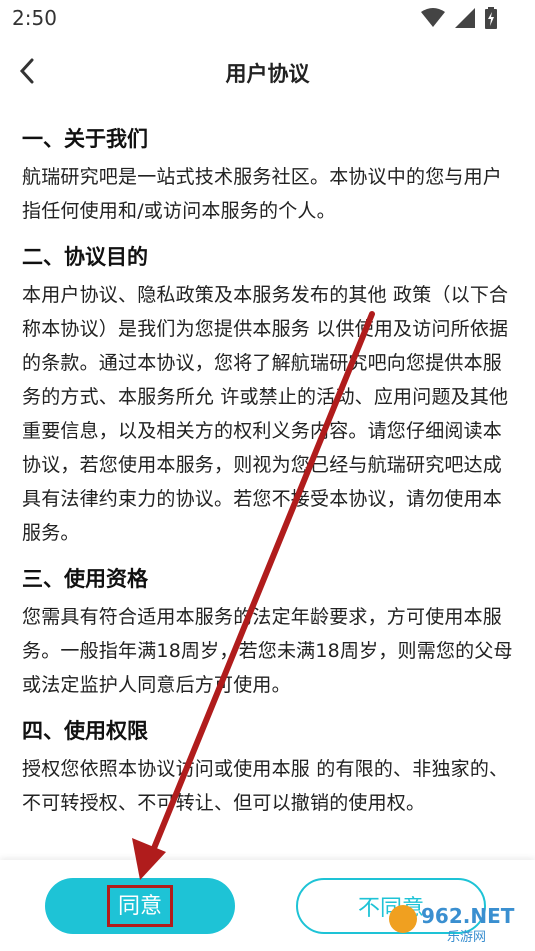 Image resolution: width=535 pixels, height=951 pixels. I want to click on svg-text: 乐游网, so click(466, 937).